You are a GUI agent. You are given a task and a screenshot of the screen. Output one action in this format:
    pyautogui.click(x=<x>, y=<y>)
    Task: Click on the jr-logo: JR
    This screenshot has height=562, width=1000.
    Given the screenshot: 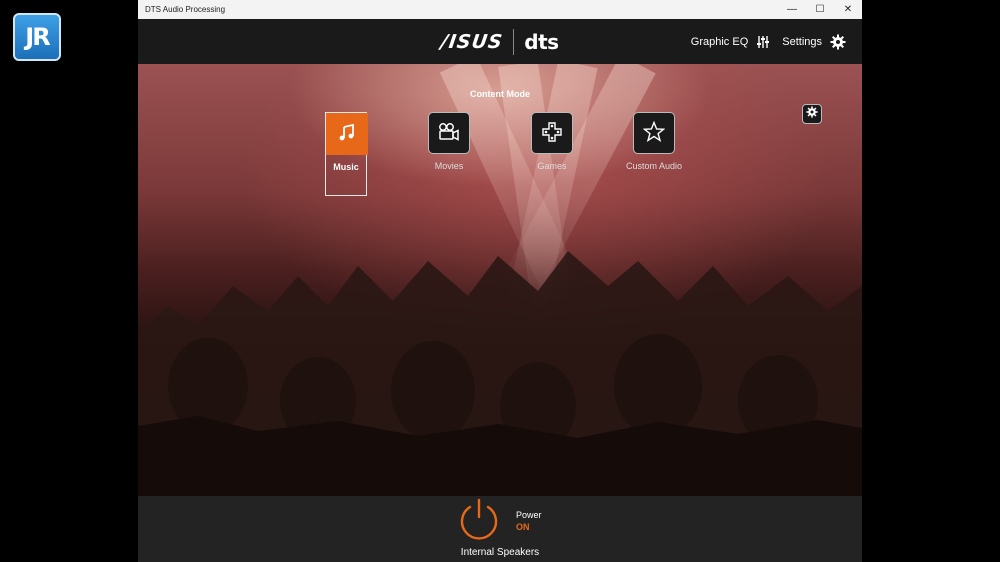 What is the action you would take?
    pyautogui.click(x=37, y=37)
    